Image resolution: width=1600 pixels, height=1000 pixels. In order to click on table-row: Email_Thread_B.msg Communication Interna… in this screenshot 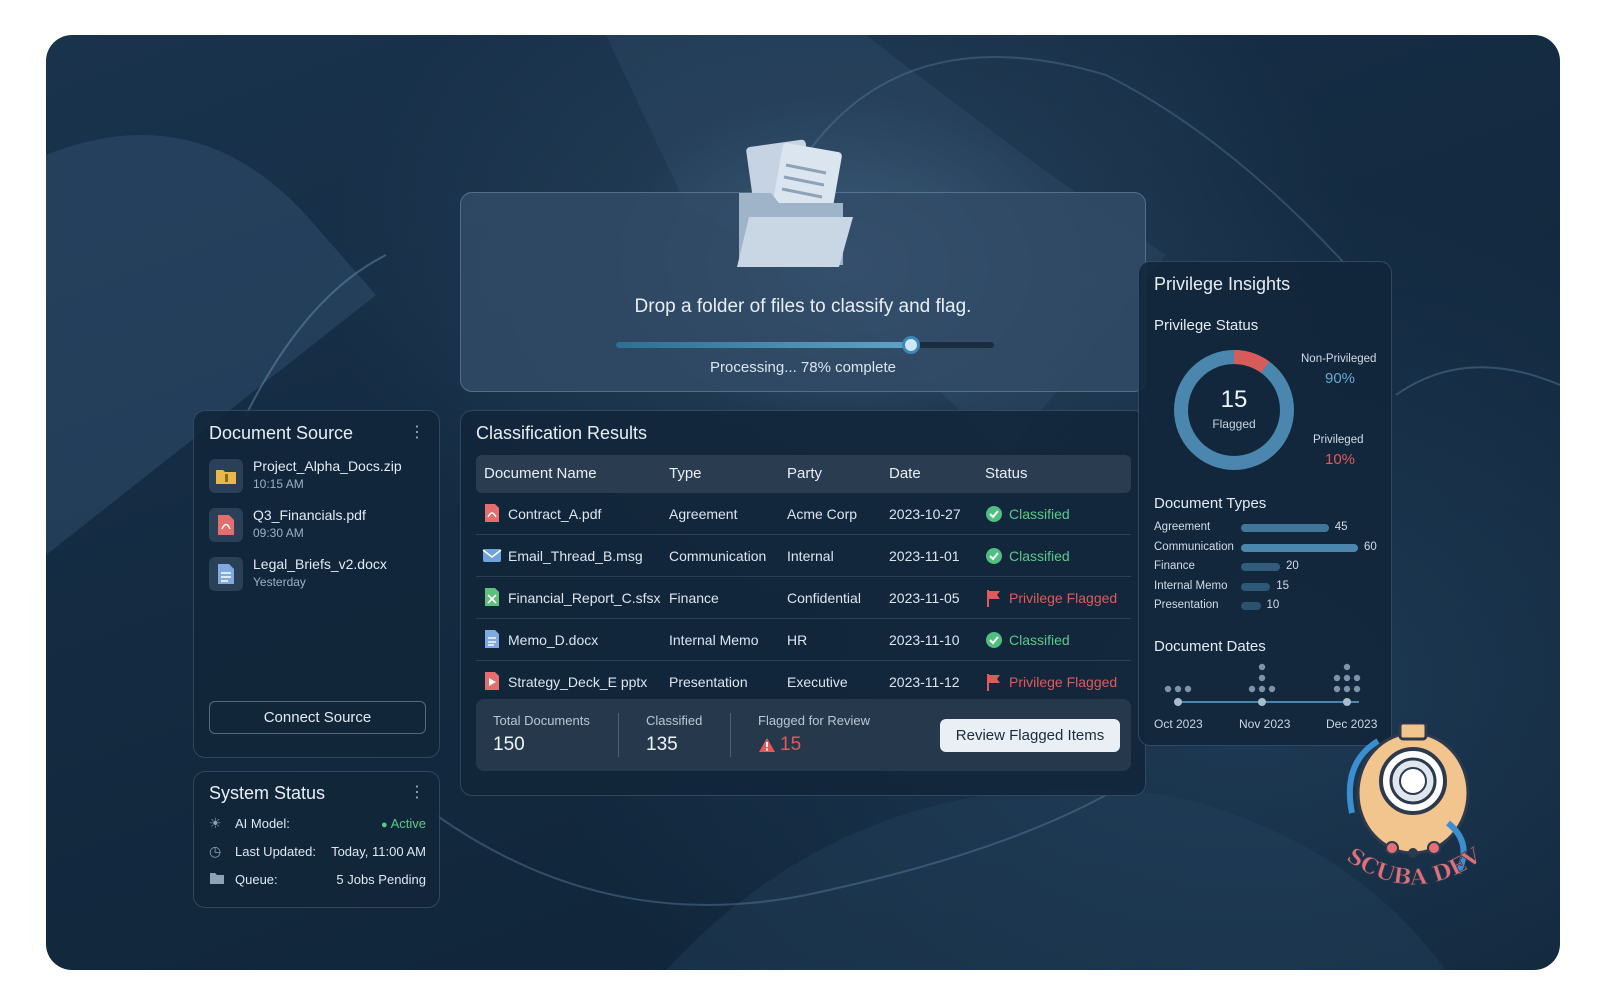, I will do `click(803, 556)`.